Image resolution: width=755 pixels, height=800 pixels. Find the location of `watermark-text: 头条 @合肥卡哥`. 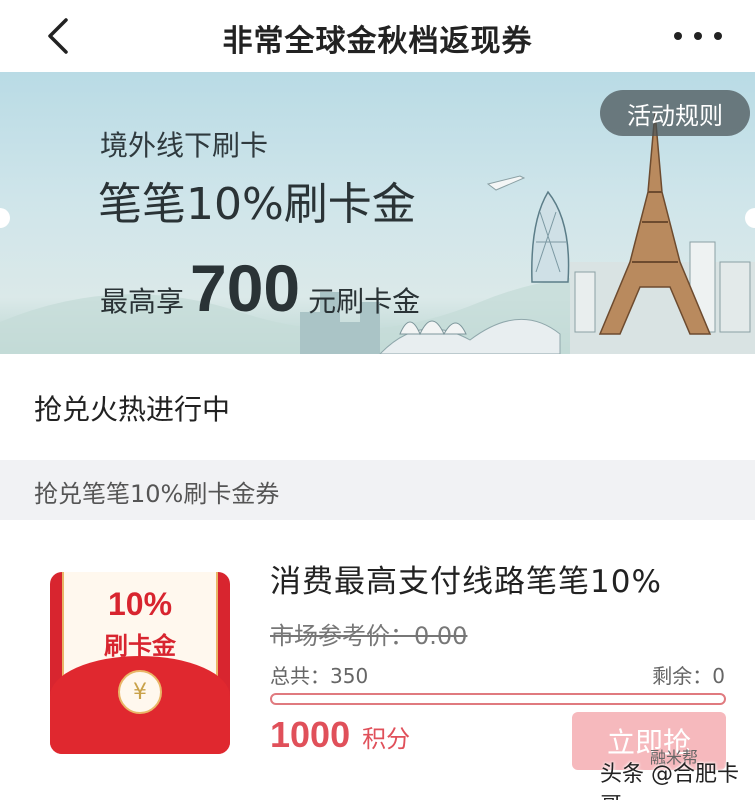

watermark-text: 头条 @合肥卡哥 is located at coordinates (669, 781).